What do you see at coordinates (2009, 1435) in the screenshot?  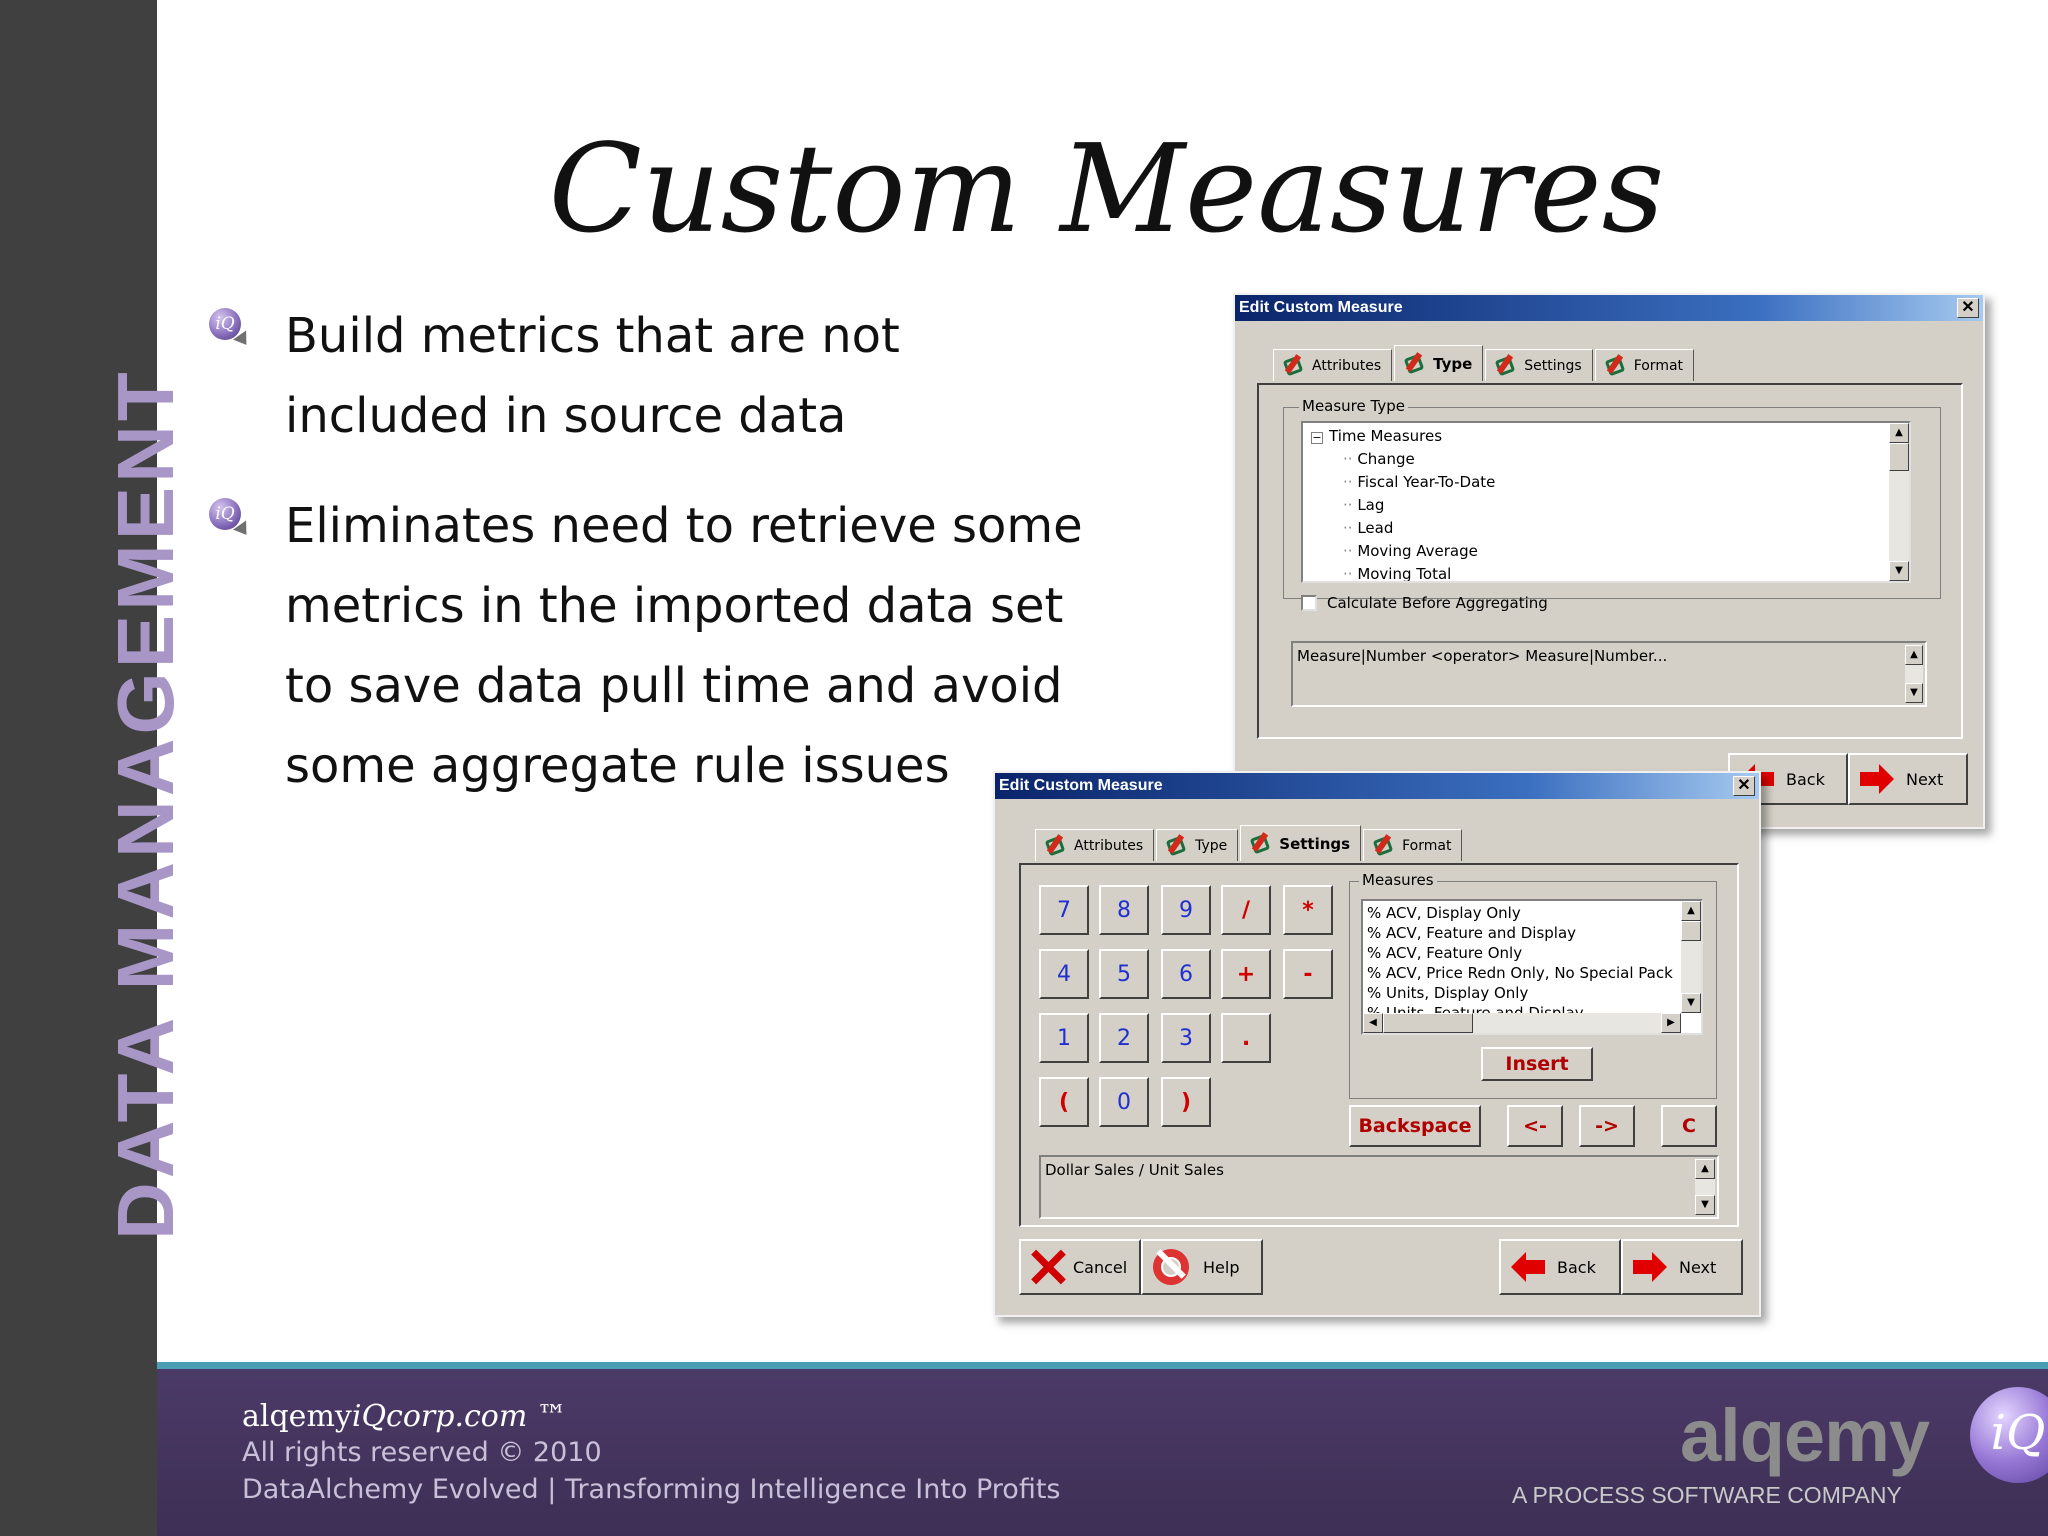 I see `iq-logo-icon: iQ` at bounding box center [2009, 1435].